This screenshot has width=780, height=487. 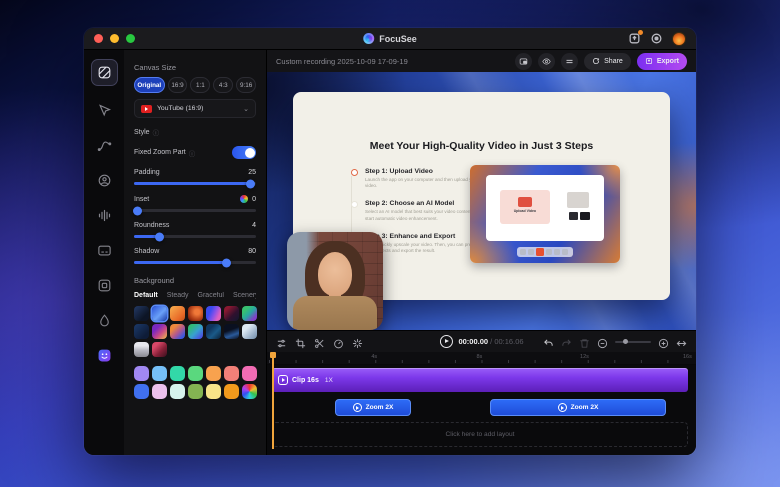 I want to click on cut-icon, so click(x=319, y=342).